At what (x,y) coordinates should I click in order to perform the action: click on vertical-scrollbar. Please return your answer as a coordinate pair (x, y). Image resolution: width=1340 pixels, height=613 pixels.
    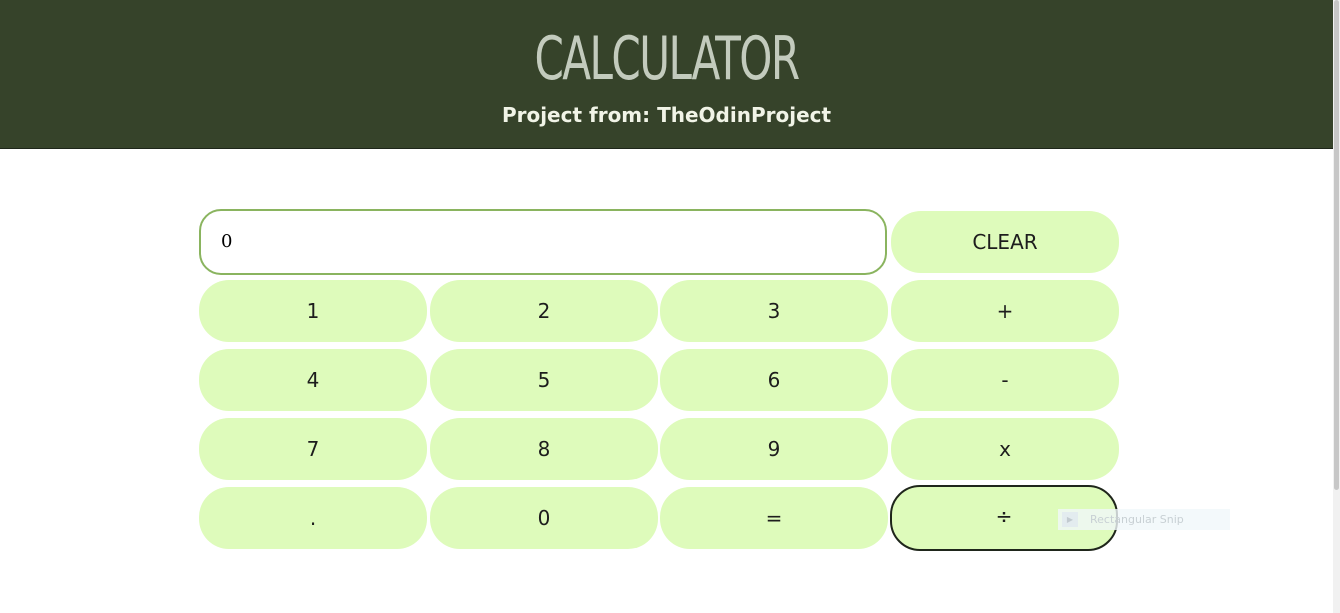
    Looking at the image, I should click on (1336, 306).